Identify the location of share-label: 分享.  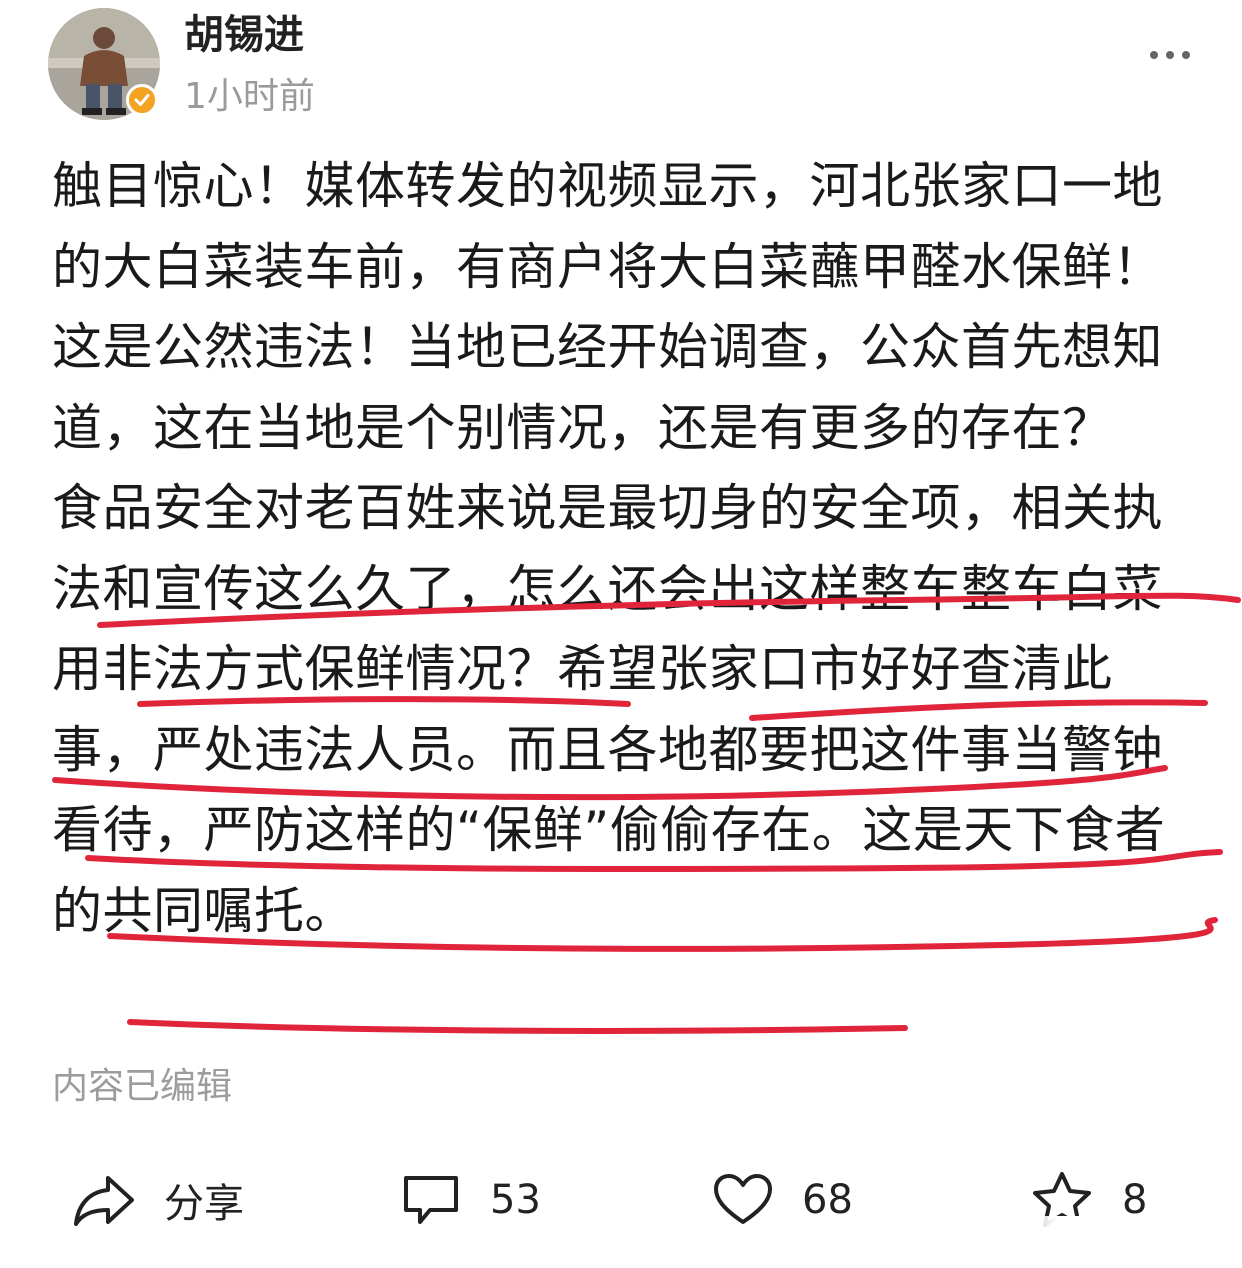
(204, 1204).